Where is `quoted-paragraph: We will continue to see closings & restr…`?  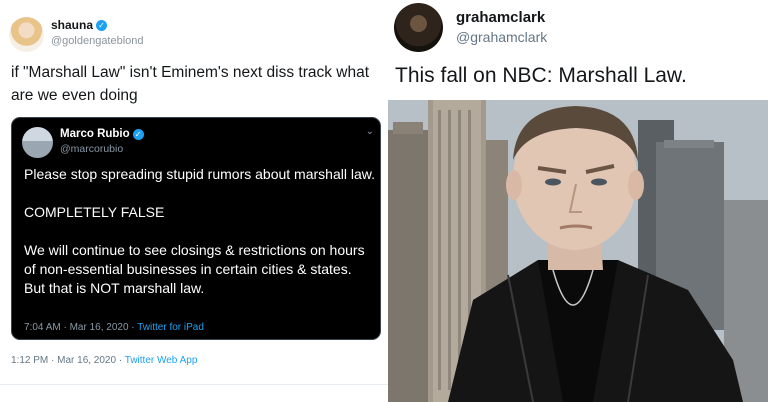
quoted-paragraph: We will continue to see closings & restr… is located at coordinates (194, 269).